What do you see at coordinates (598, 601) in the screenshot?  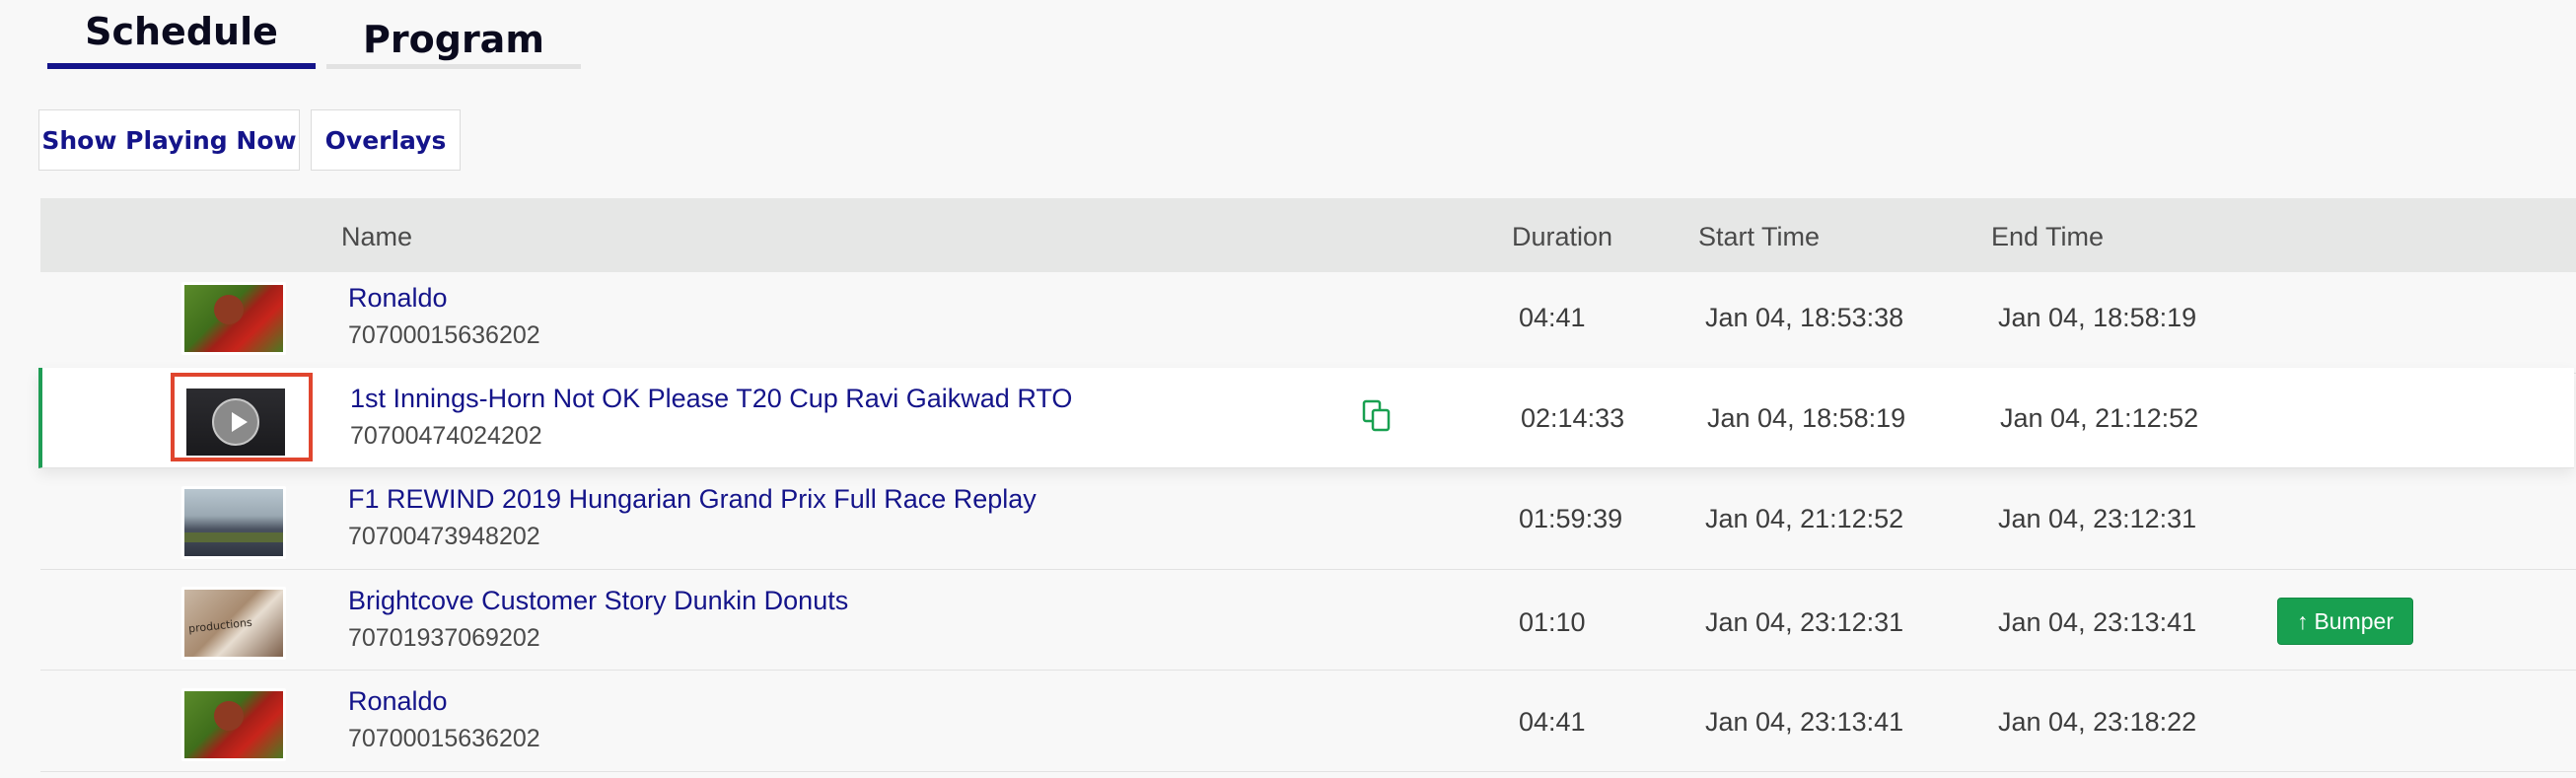 I see `video-title-link: Brightcove Customer Story Dunkin Donuts` at bounding box center [598, 601].